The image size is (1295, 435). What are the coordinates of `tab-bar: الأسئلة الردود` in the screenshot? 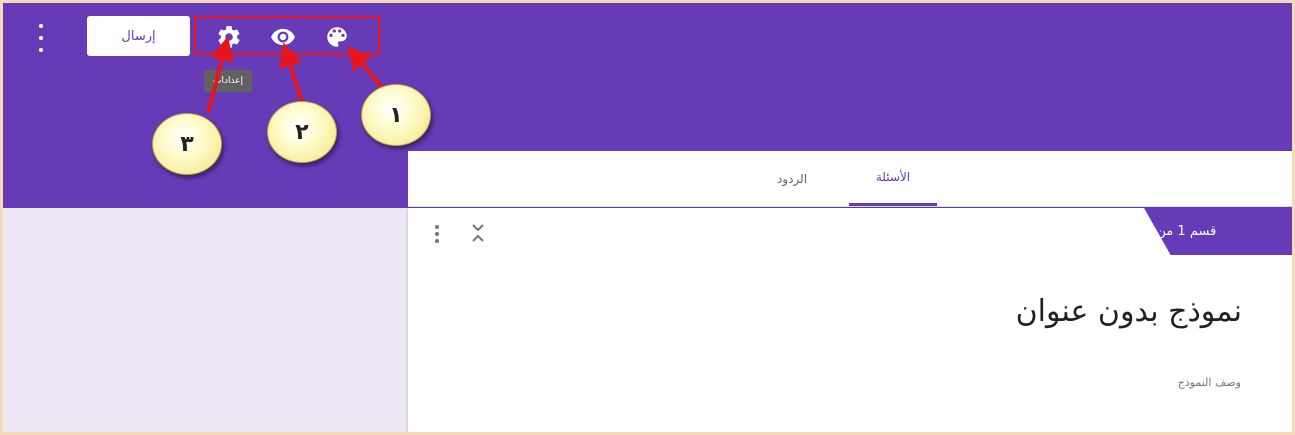 It's located at (850, 179).